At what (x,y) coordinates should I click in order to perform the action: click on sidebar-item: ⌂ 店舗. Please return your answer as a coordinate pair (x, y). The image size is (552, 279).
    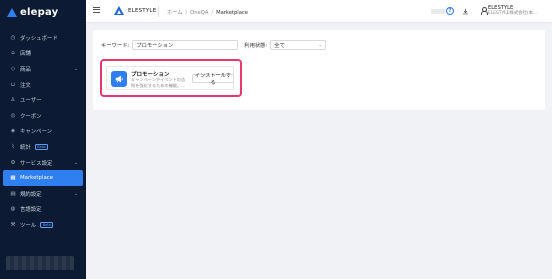
    Looking at the image, I should click on (43, 54).